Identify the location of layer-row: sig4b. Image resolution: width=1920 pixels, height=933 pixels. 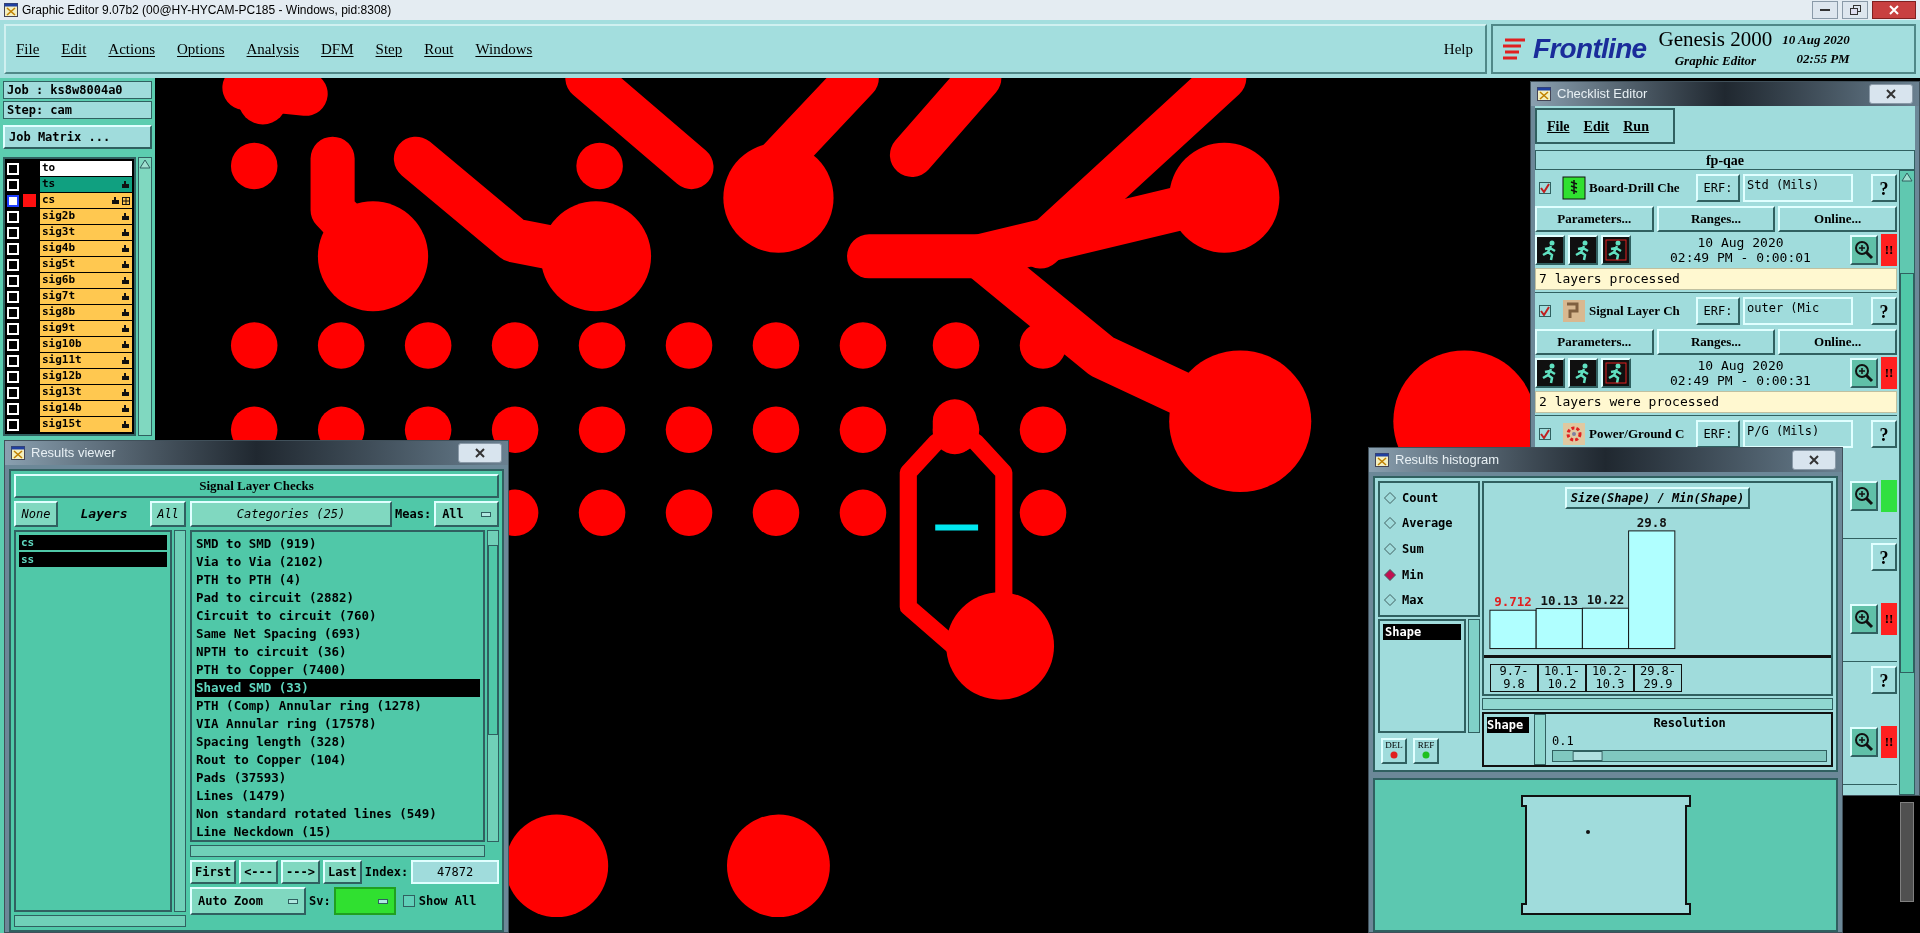
(86, 248).